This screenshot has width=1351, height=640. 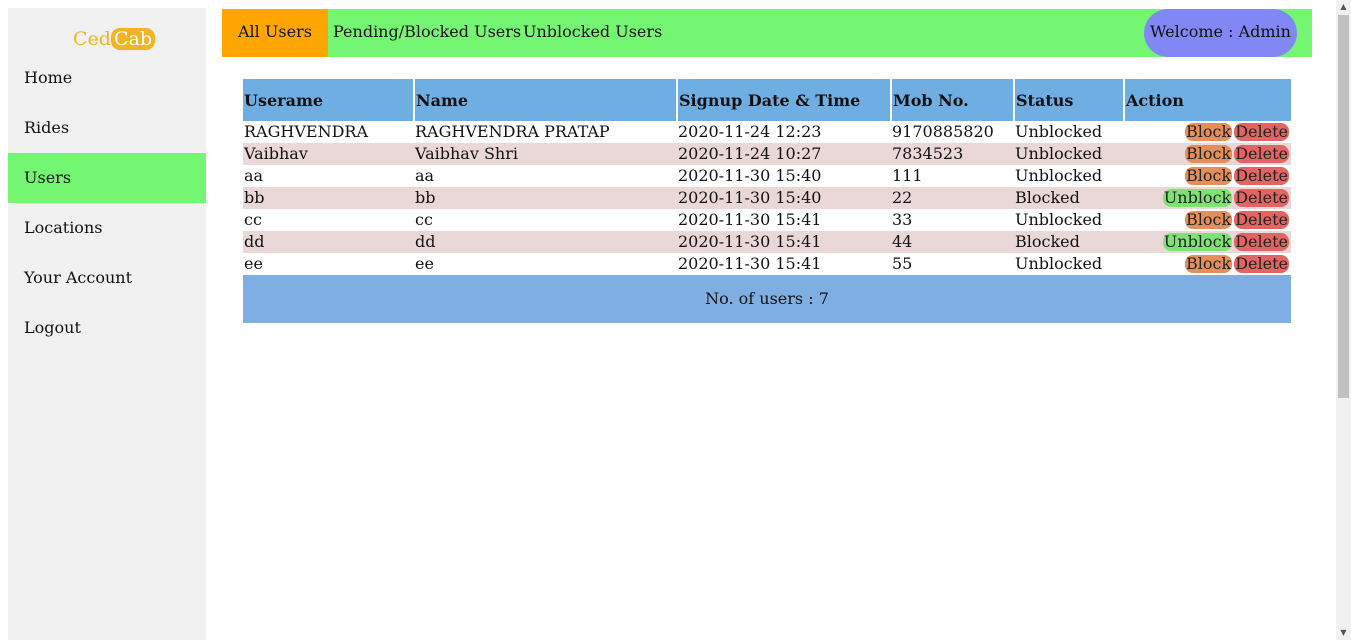 I want to click on table-footer-row: No. of users : 7, so click(x=767, y=299).